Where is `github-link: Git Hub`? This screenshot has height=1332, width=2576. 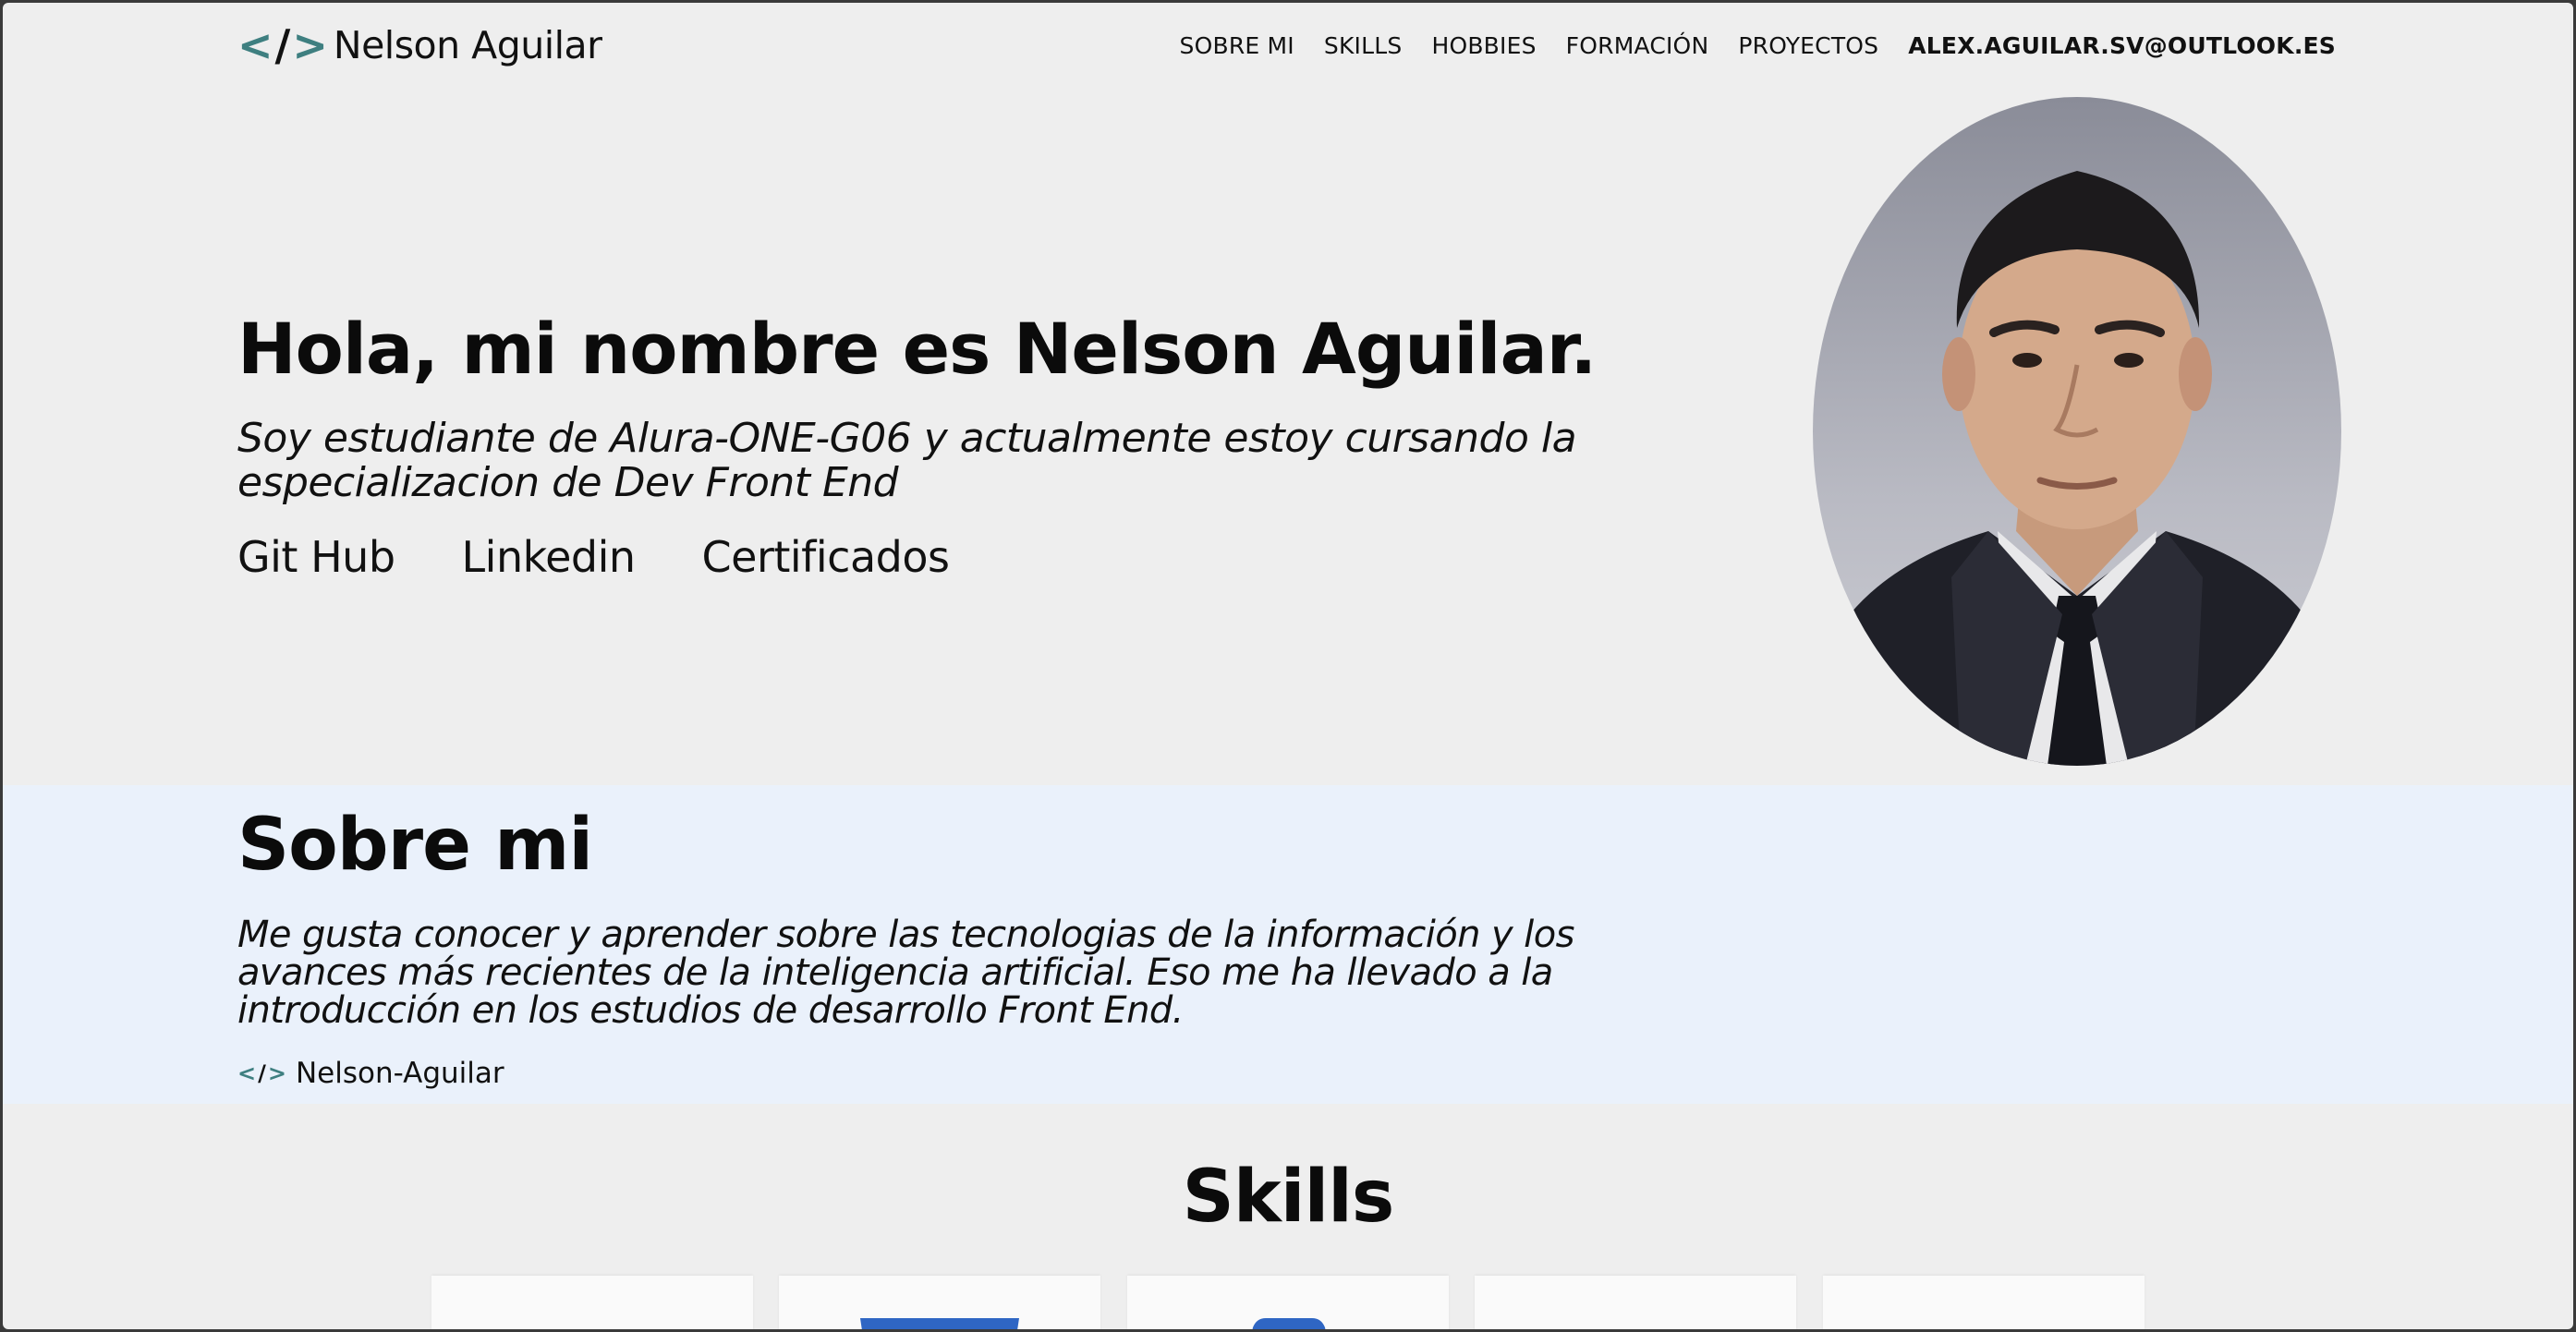 github-link: Git Hub is located at coordinates (316, 557).